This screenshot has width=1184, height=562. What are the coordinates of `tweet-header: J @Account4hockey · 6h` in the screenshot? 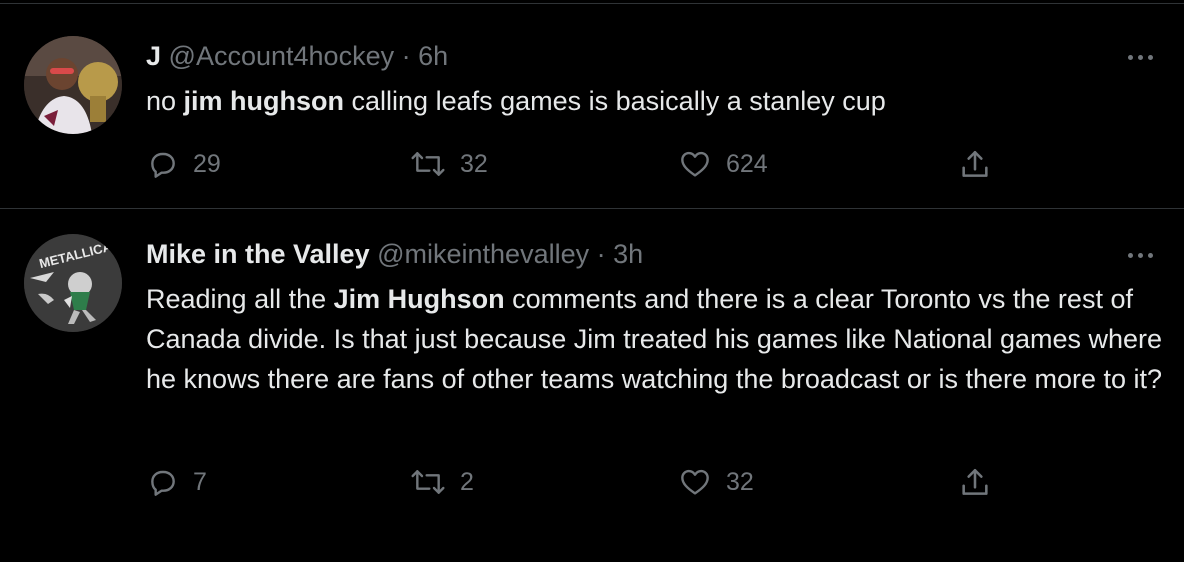 It's located at (297, 56).